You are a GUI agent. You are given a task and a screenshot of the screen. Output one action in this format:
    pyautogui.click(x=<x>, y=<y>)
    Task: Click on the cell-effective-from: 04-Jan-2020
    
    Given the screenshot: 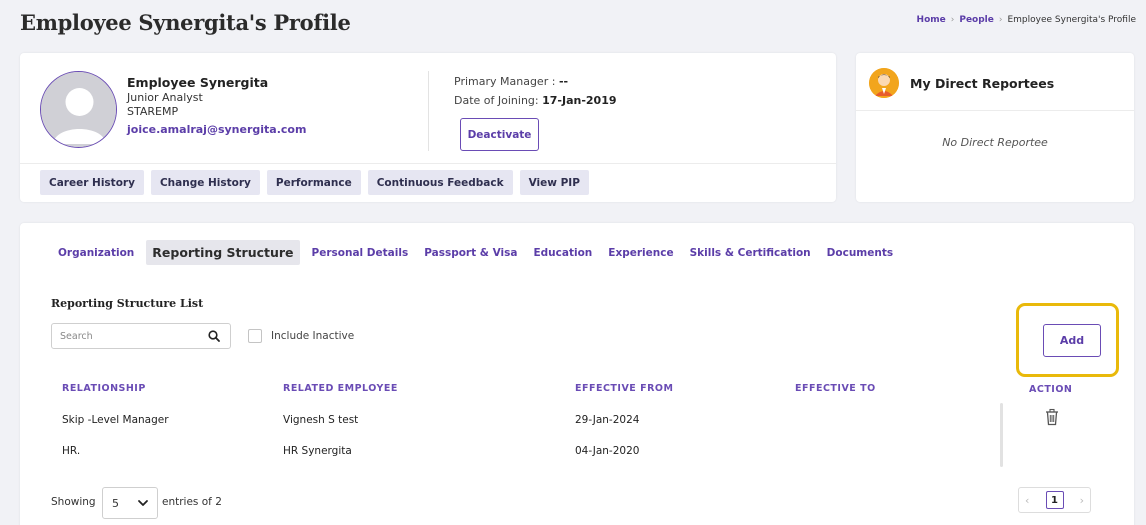 What is the action you would take?
    pyautogui.click(x=607, y=451)
    